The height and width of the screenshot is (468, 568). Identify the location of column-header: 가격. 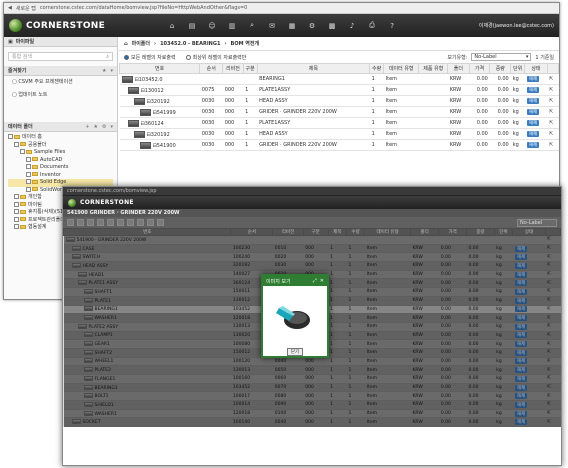
(479, 68).